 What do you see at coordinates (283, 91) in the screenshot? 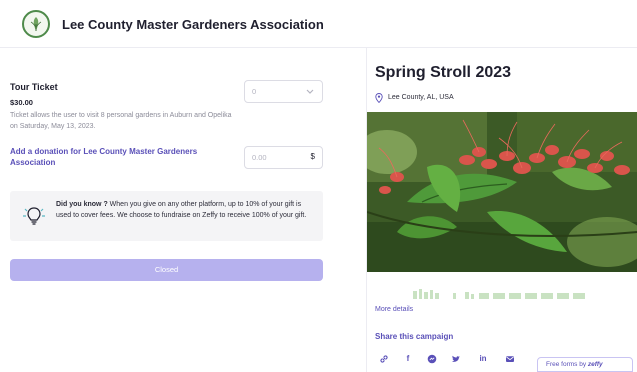
I see `ticket-quantity-select: 0` at bounding box center [283, 91].